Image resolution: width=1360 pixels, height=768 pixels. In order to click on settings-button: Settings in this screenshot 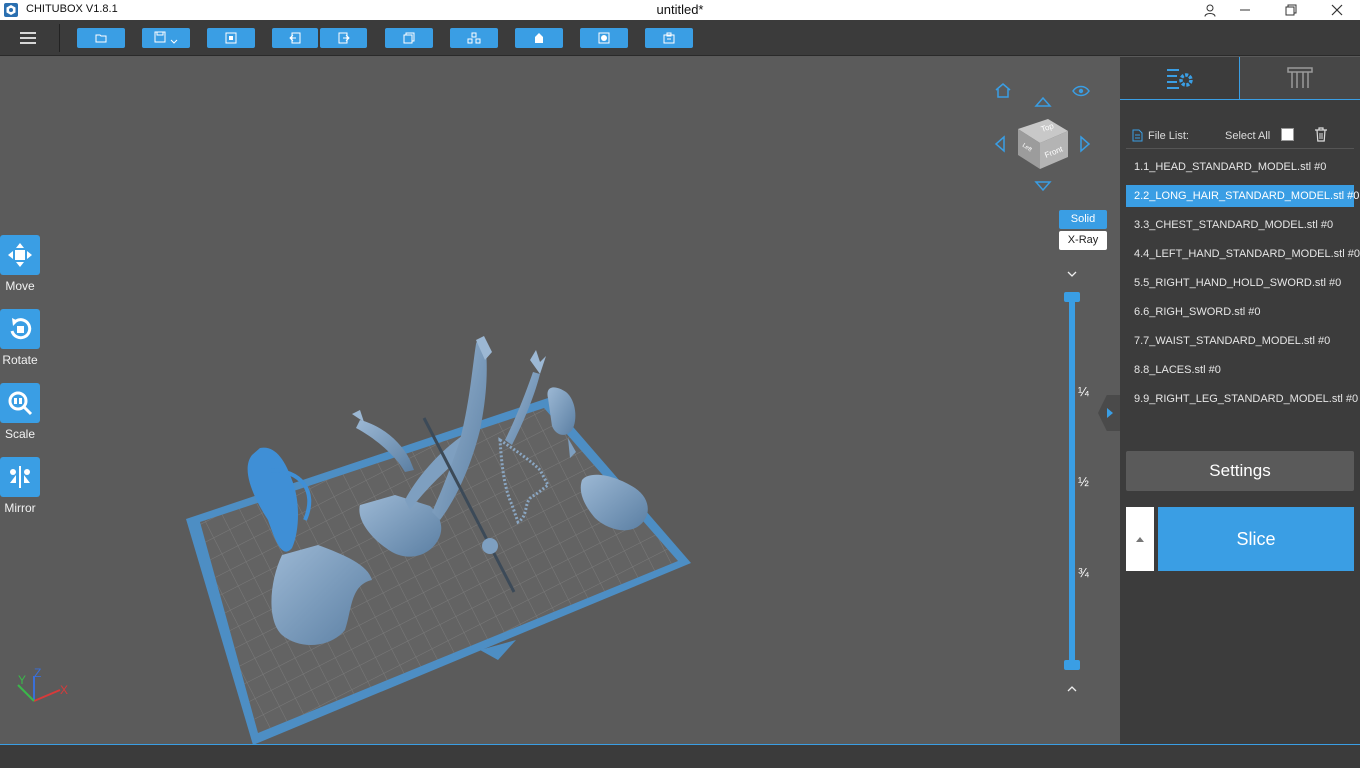, I will do `click(1240, 471)`.